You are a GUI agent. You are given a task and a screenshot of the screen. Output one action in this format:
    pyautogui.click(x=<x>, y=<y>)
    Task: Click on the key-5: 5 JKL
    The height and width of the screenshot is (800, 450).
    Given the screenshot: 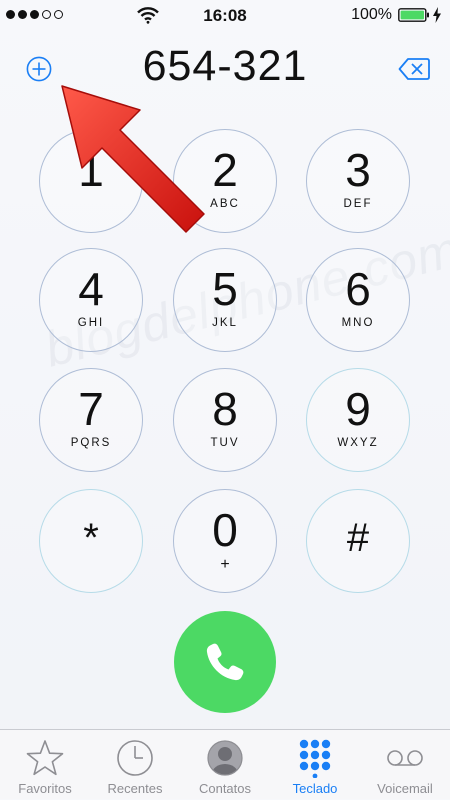 What is the action you would take?
    pyautogui.click(x=225, y=300)
    